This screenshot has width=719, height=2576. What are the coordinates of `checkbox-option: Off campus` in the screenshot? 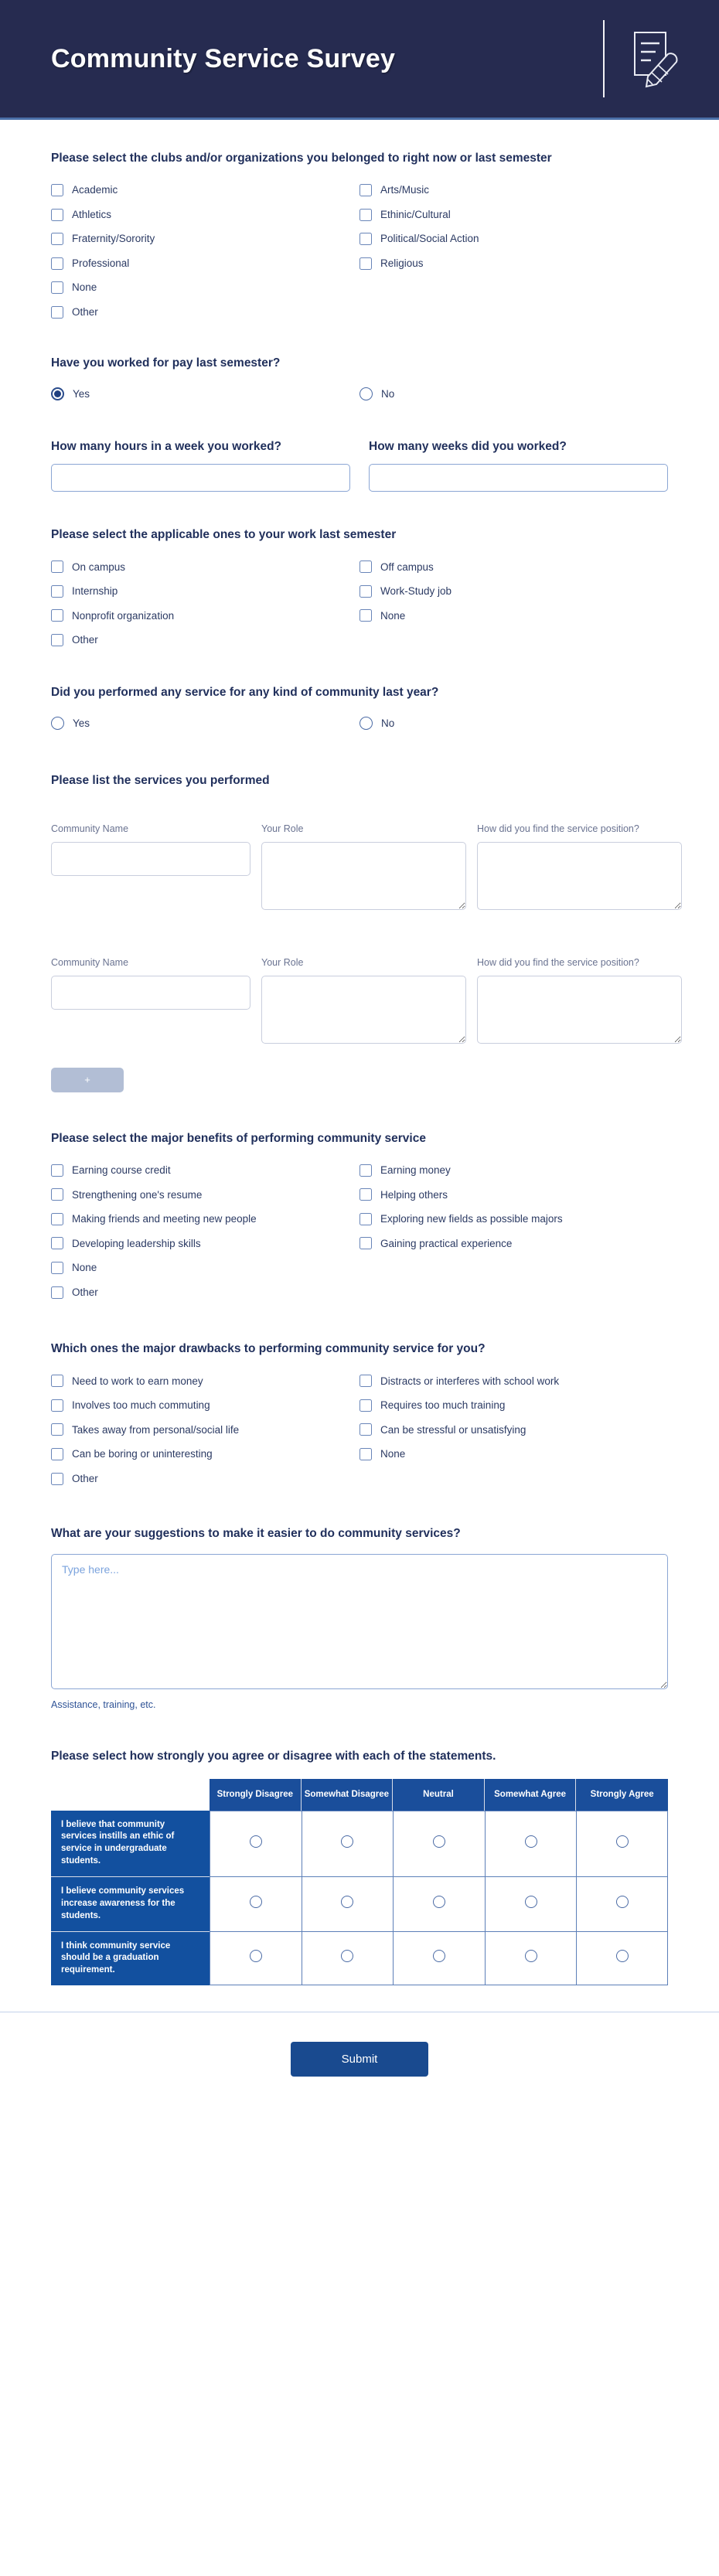 It's located at (514, 567).